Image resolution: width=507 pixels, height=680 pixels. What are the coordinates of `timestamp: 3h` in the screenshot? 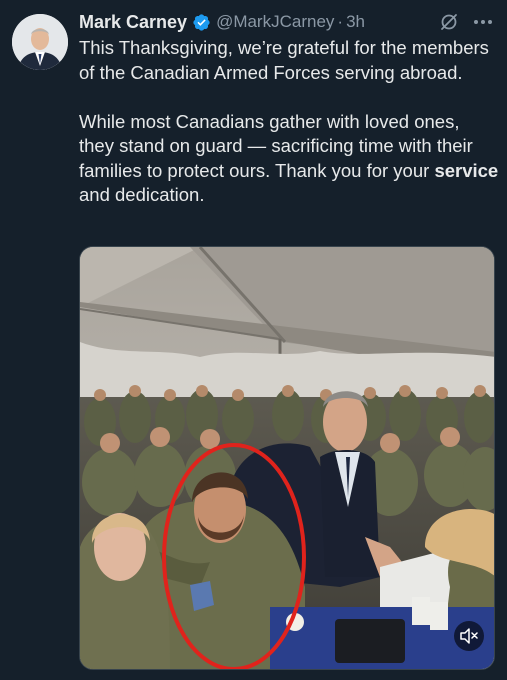 It's located at (355, 22).